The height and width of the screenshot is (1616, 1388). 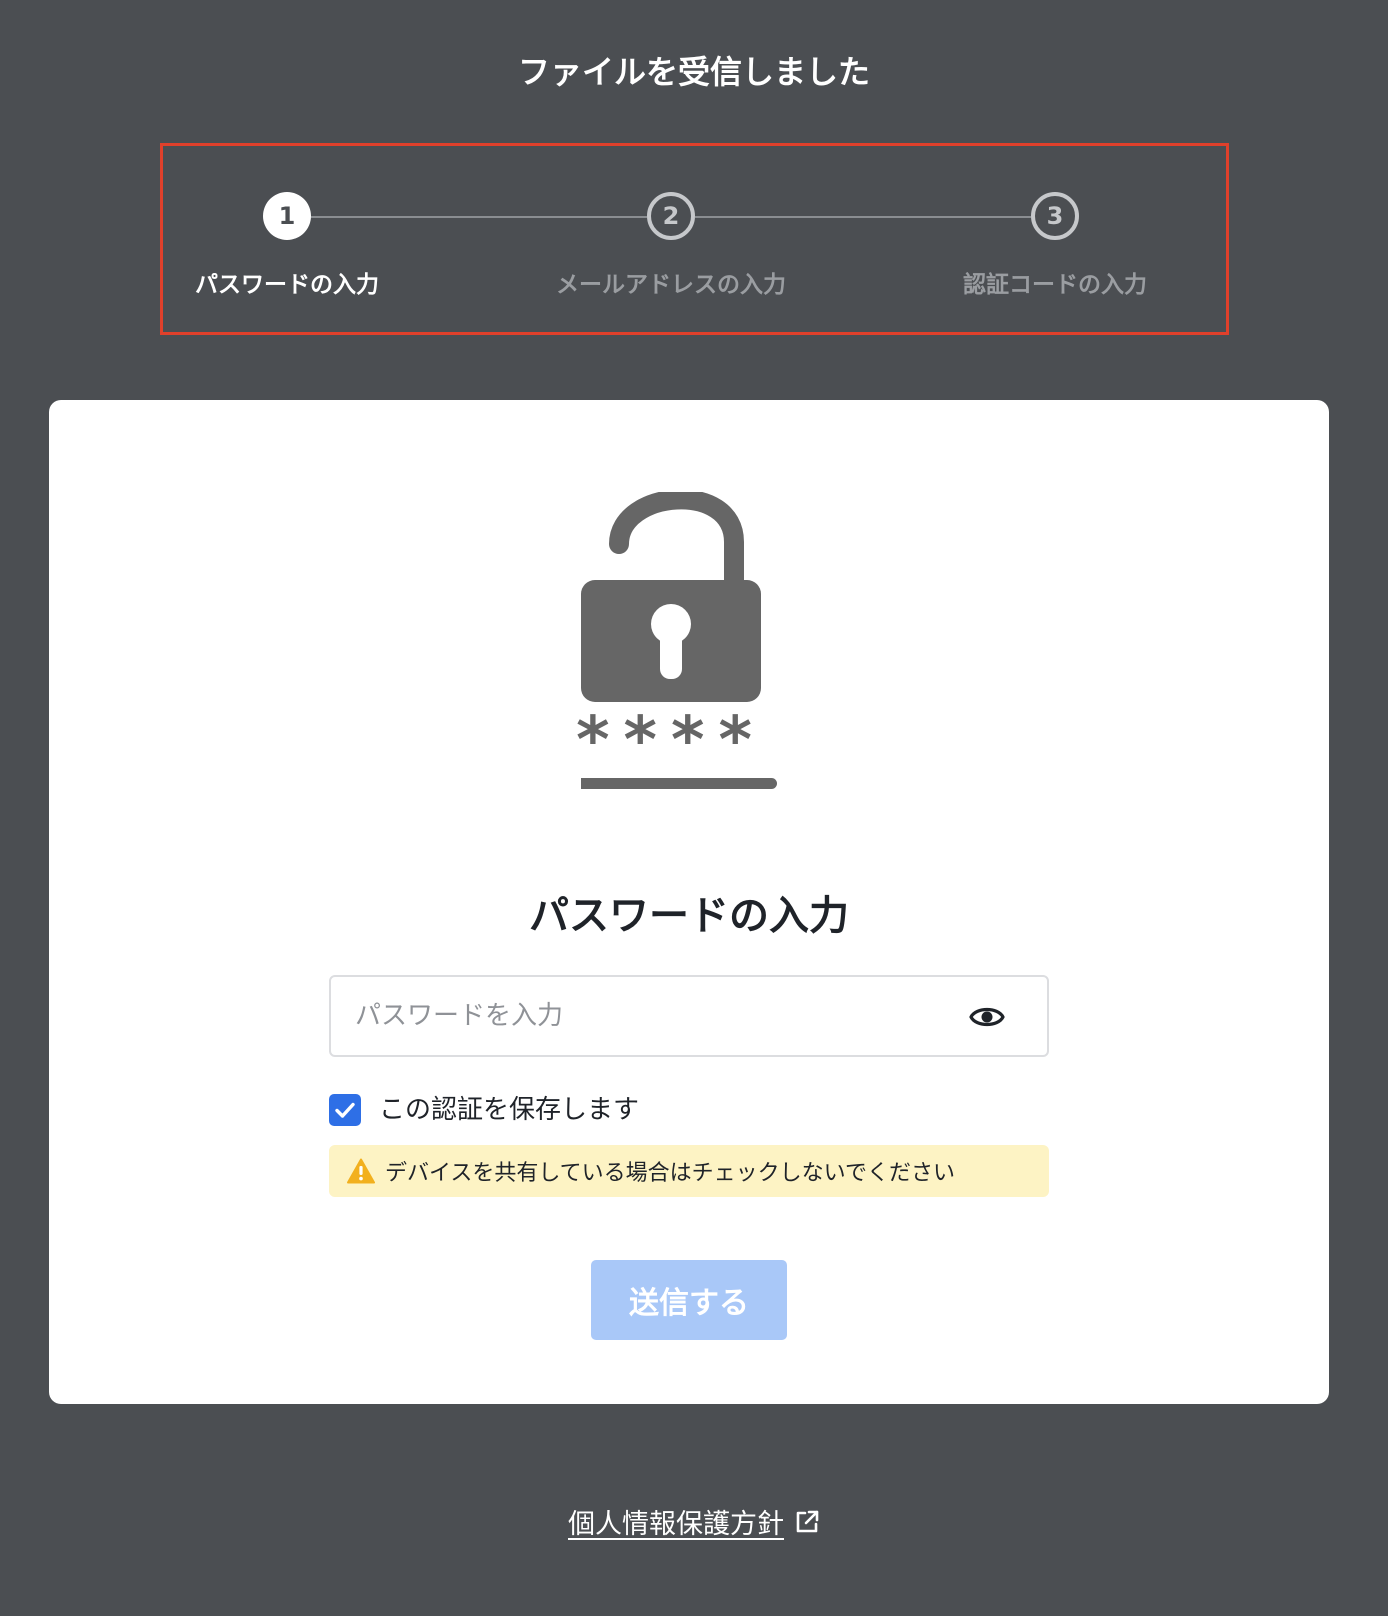 I want to click on step-3-circle: 3, so click(x=1055, y=216).